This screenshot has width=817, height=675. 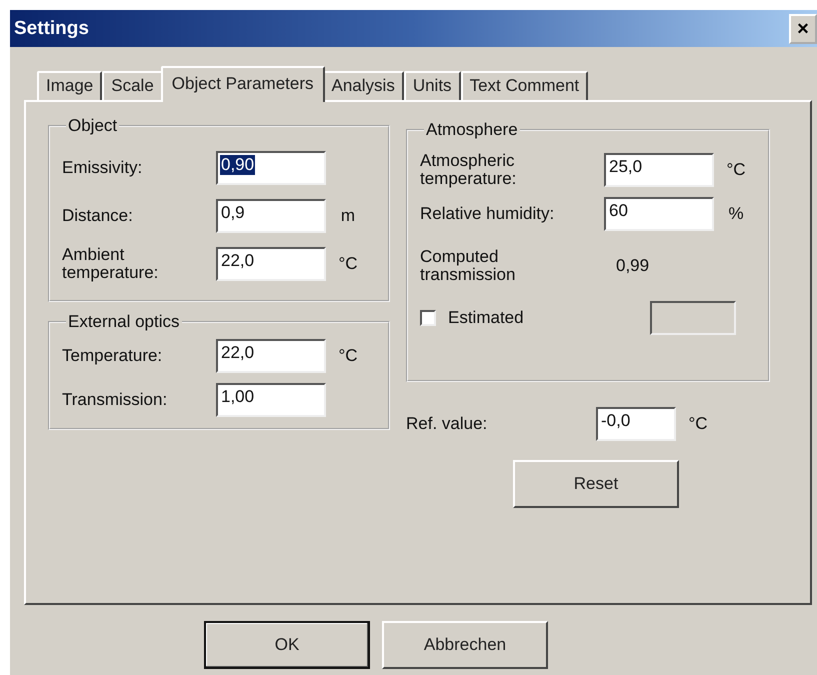 I want to click on group-title: Atmosphere, so click(x=472, y=130).